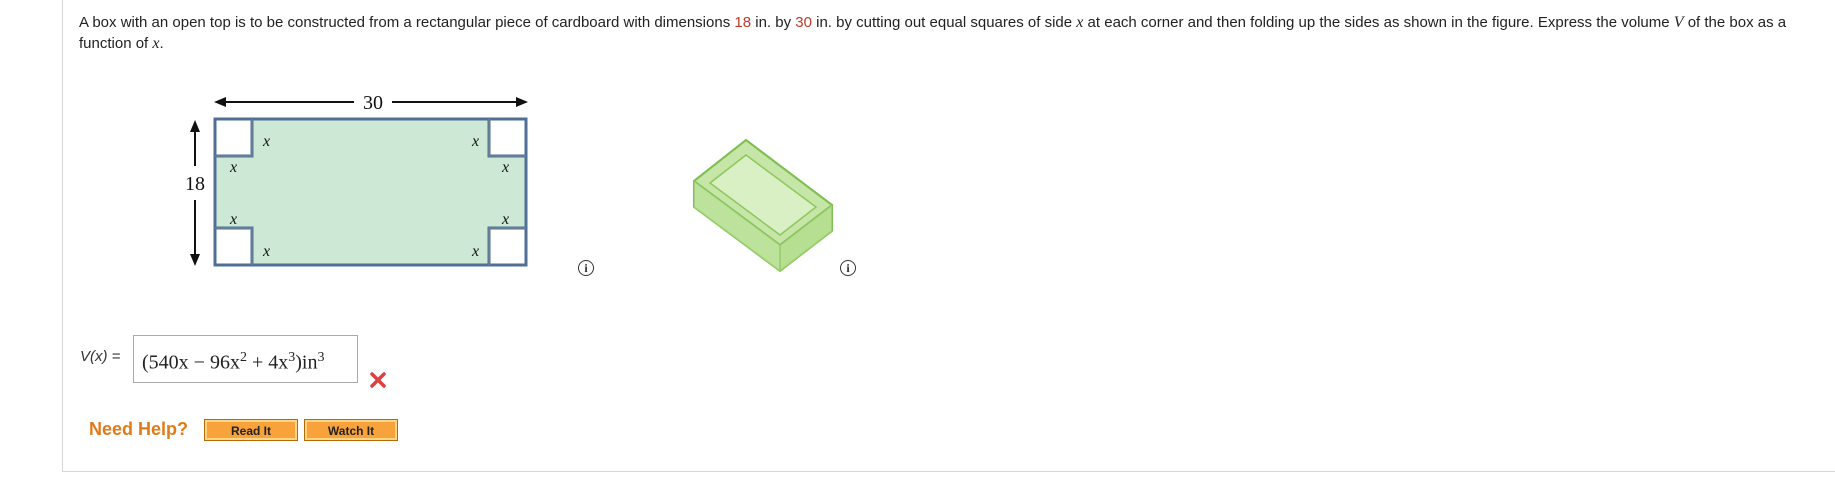 This screenshot has width=1835, height=478. Describe the element at coordinates (507, 246) in the screenshot. I see `corner-square-bottom-right` at that location.